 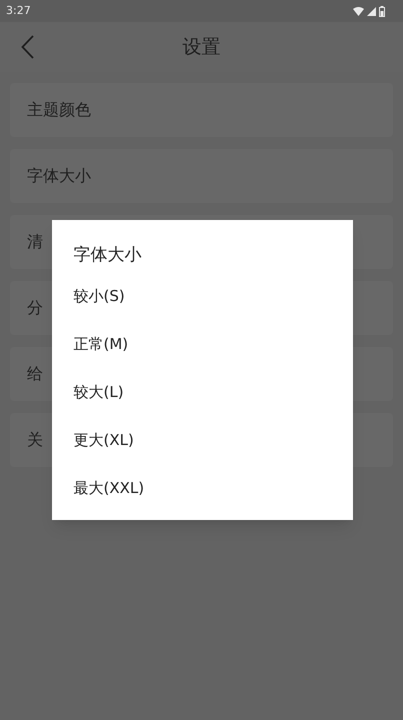 What do you see at coordinates (201, 47) in the screenshot?
I see `page-title: 设置` at bounding box center [201, 47].